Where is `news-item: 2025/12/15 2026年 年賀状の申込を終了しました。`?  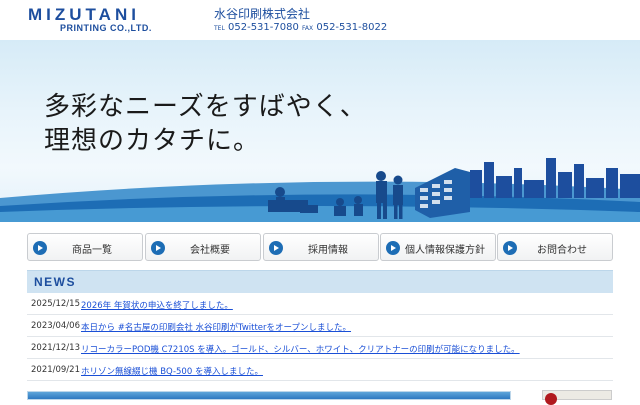 news-item: 2025/12/15 2026年 年賀状の申込を終了しました。 is located at coordinates (320, 304).